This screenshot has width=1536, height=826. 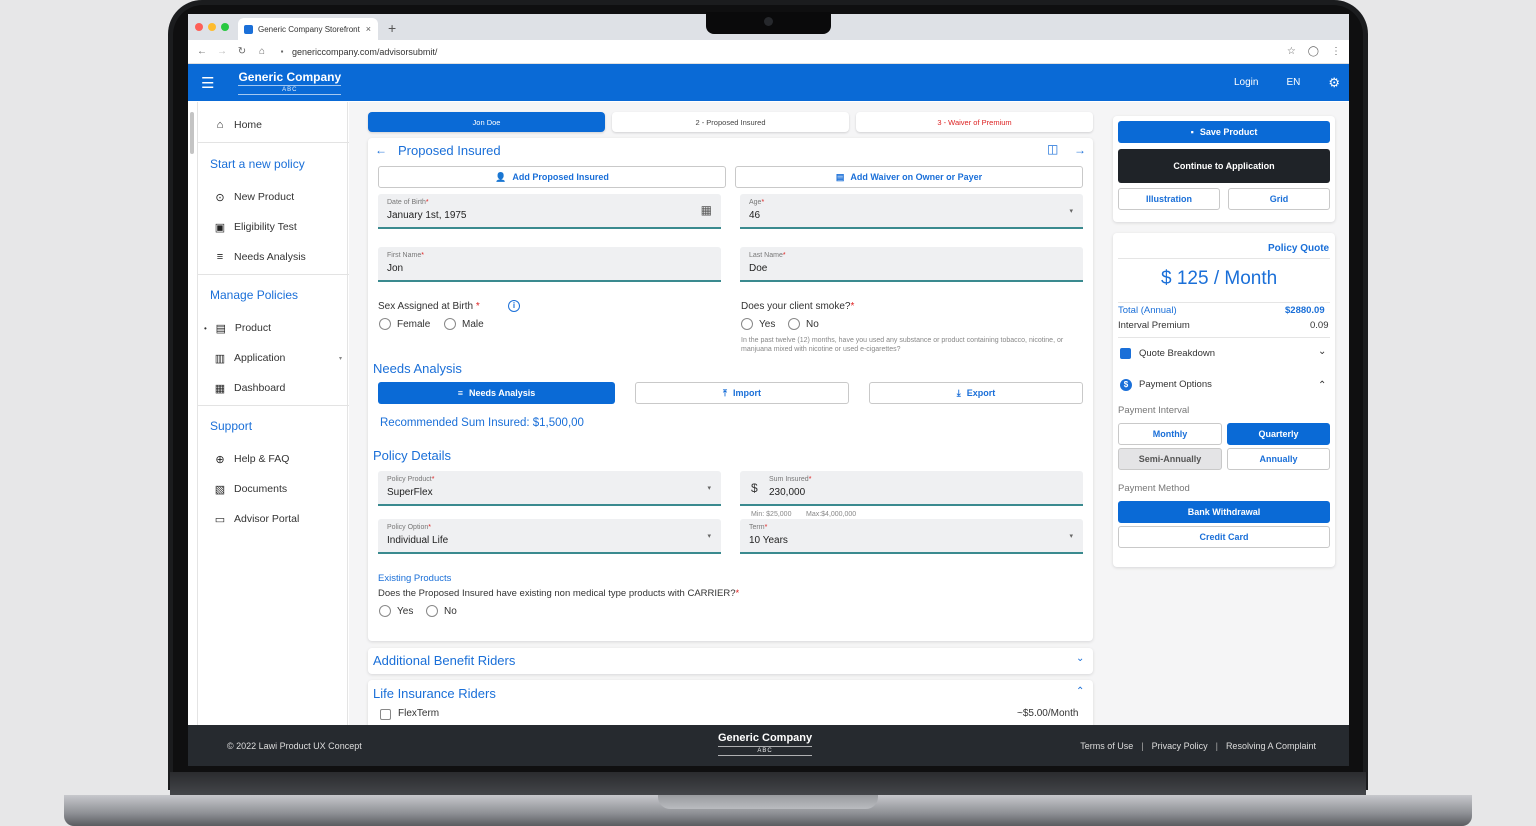 I want to click on quarterly-button: Quarterly, so click(x=1278, y=434).